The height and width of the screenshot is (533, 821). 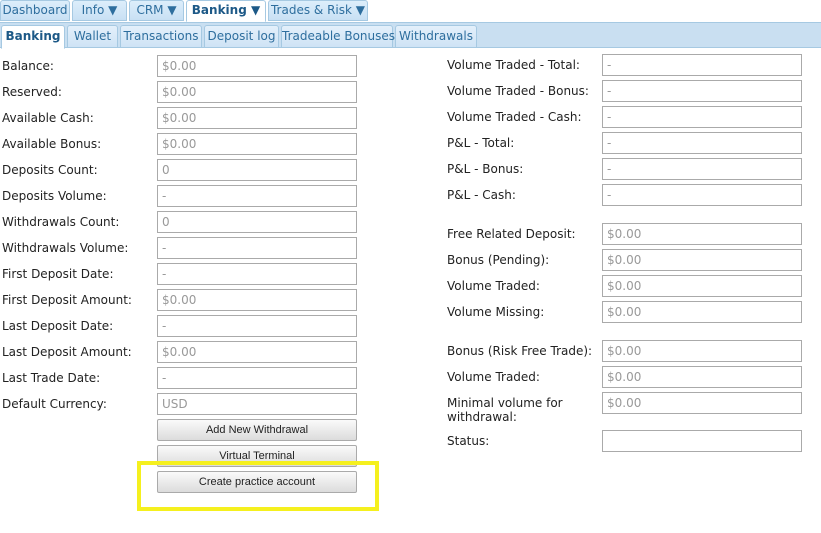 I want to click on pl-total-field: -, so click(x=702, y=143).